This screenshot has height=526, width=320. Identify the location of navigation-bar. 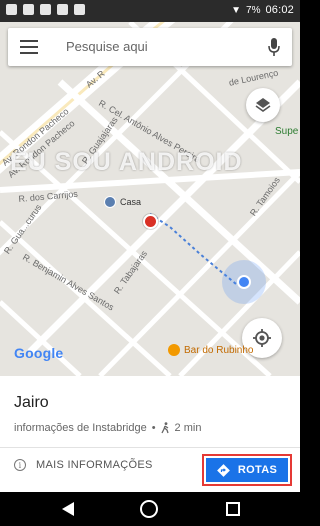
(150, 509).